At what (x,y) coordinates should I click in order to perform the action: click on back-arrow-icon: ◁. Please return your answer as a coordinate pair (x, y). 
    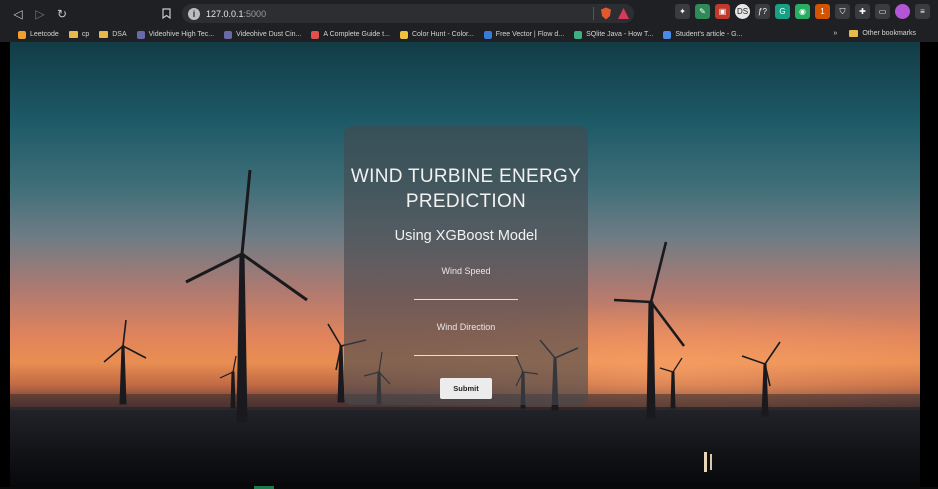
    Looking at the image, I should click on (18, 13).